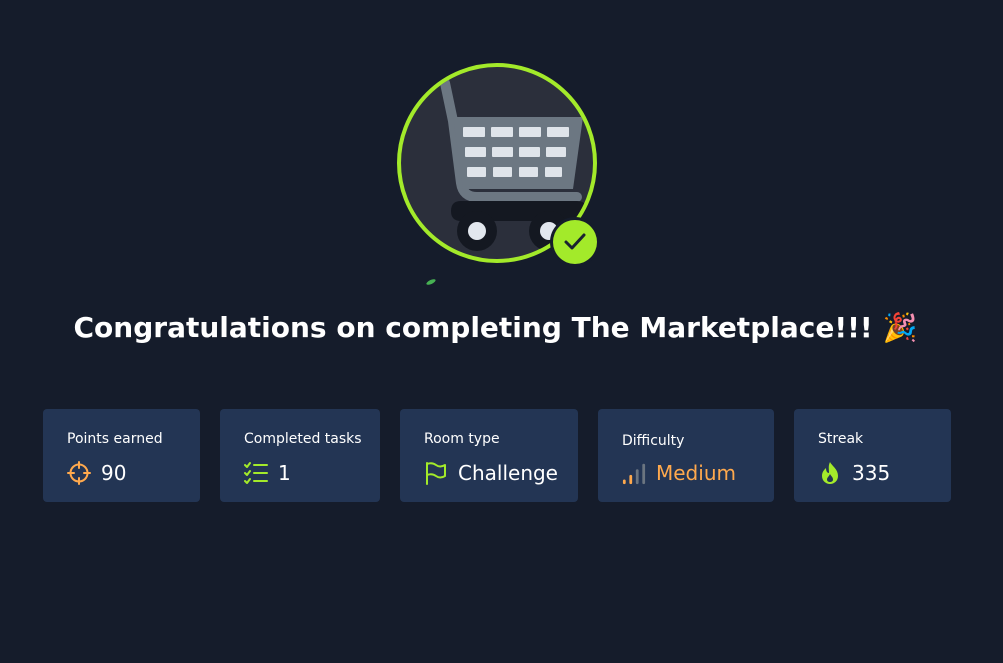 This screenshot has height=663, width=1003. I want to click on stat-value: 335, so click(871, 473).